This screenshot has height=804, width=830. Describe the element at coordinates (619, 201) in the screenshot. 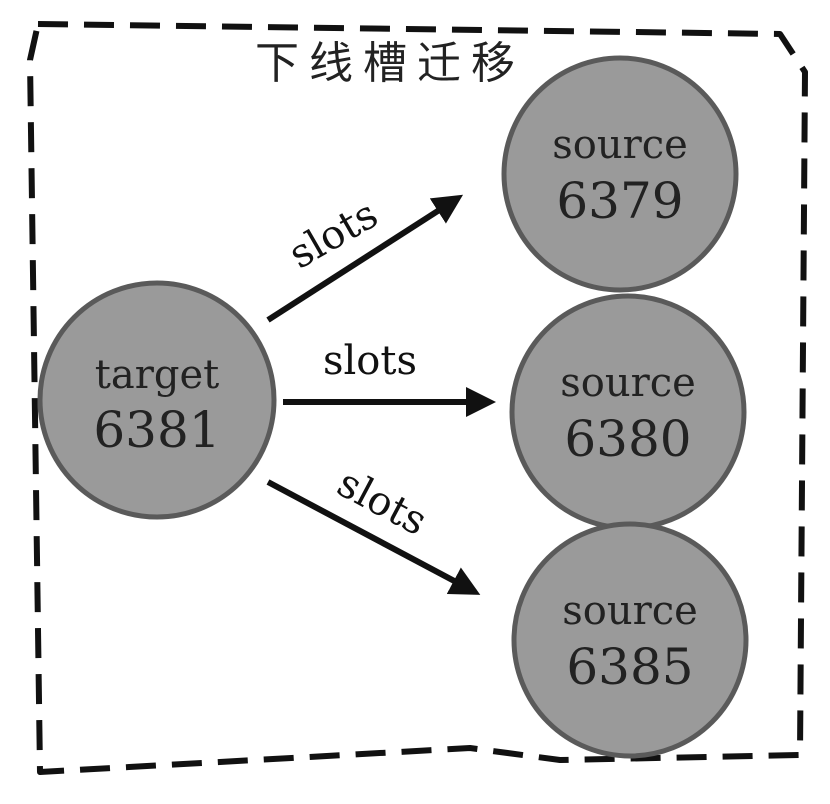

I see `node-port: 6379` at that location.